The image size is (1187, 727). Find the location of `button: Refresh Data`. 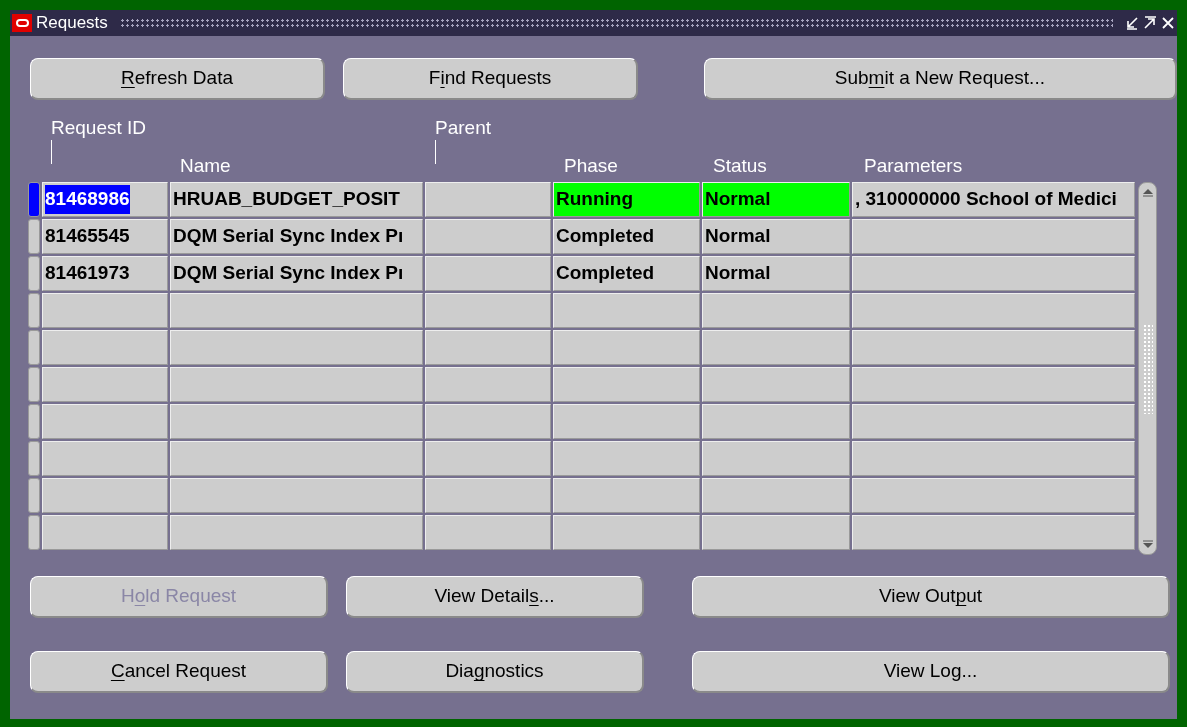

button: Refresh Data is located at coordinates (178, 79).